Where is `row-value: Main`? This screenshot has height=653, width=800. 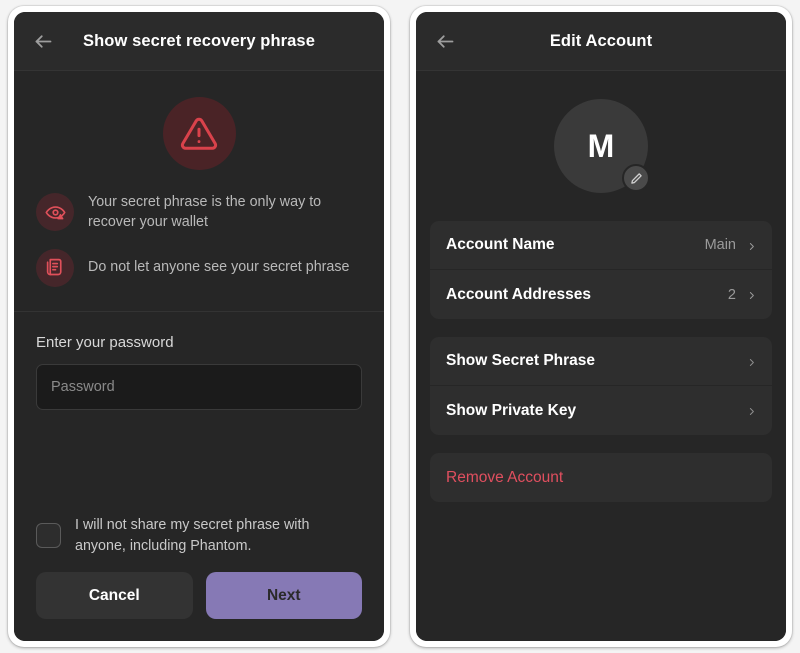
row-value: Main is located at coordinates (720, 245).